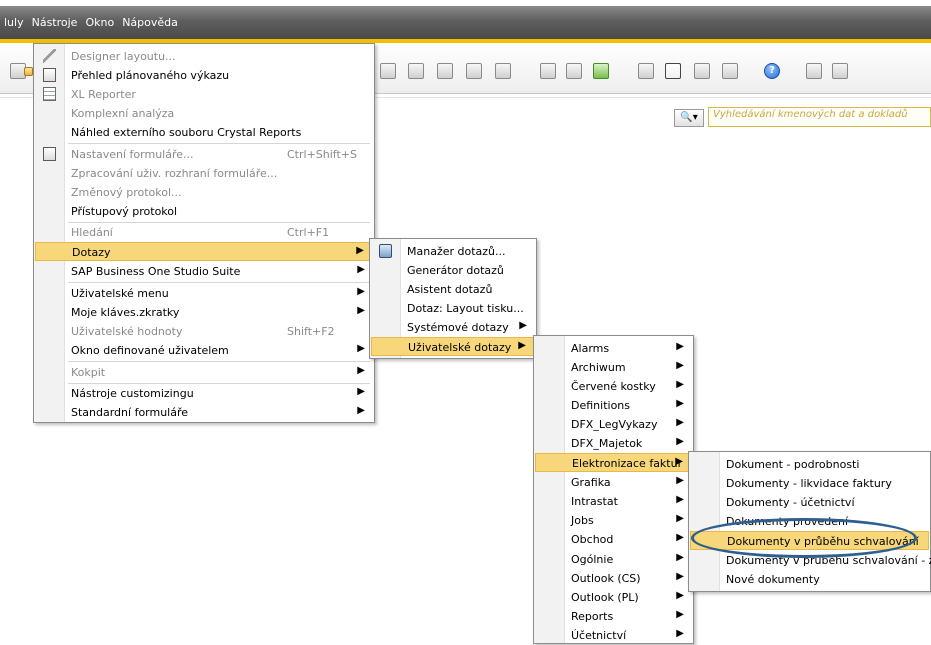 This screenshot has height=645, width=931. What do you see at coordinates (613, 559) in the screenshot?
I see `menu-item-ogolnie: Ogólnie ▶` at bounding box center [613, 559].